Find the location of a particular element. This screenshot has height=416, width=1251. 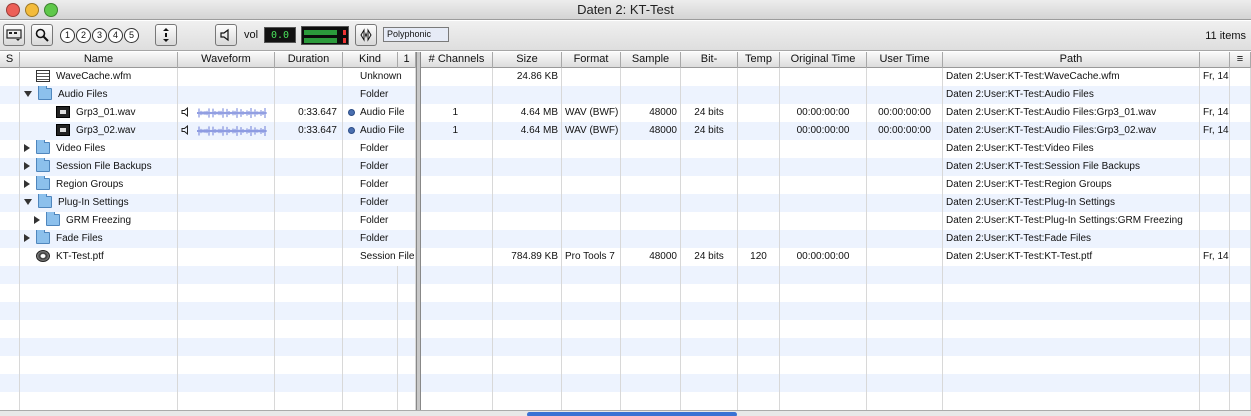

horizontal-scrollbar is located at coordinates (625, 413).